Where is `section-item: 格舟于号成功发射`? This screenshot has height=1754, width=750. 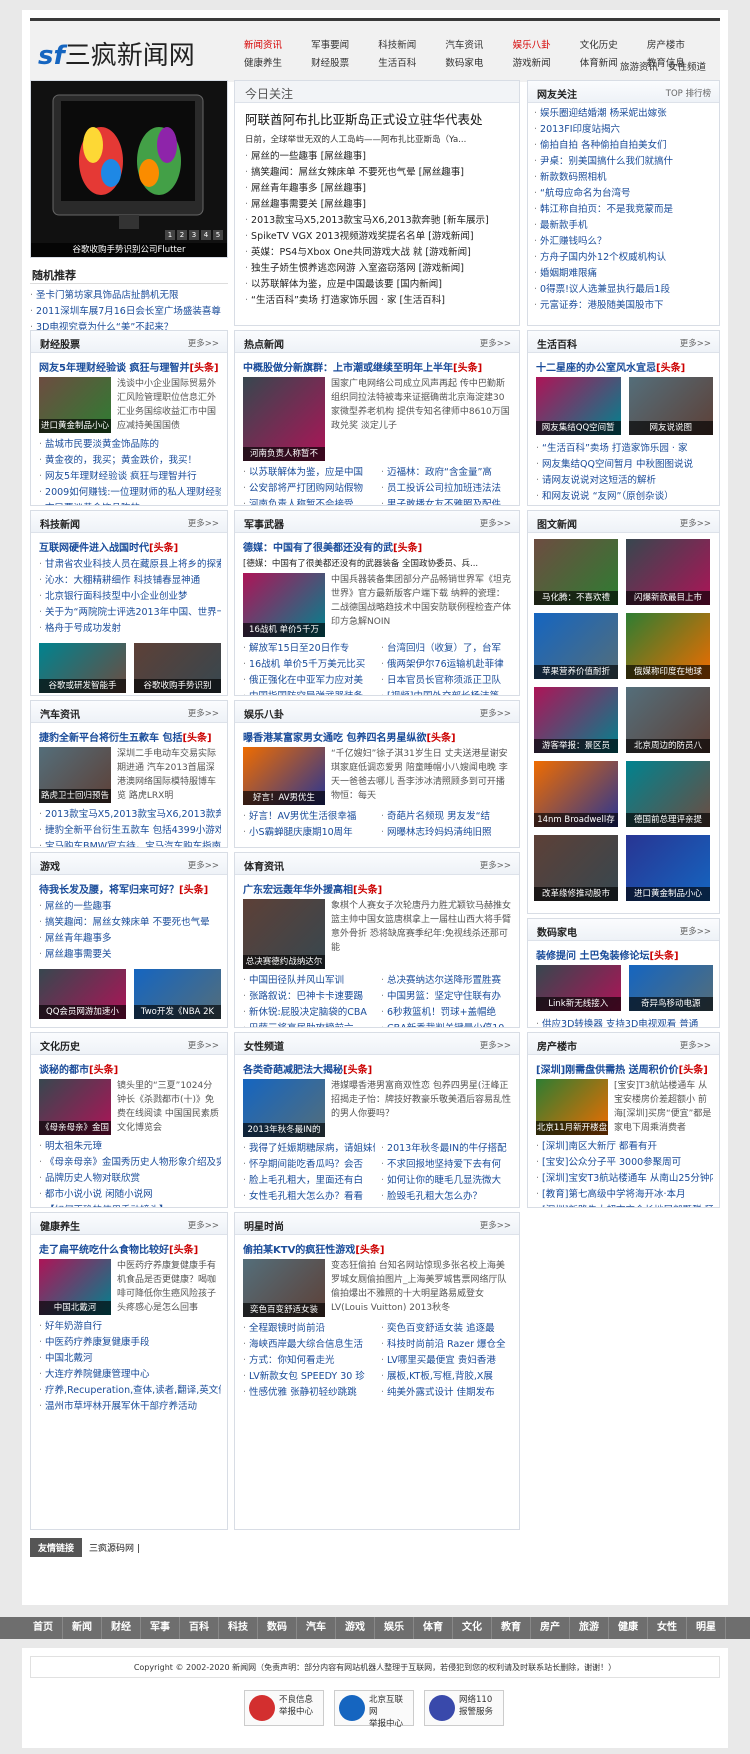
section-item: 格舟于号成功发射 is located at coordinates (130, 629).